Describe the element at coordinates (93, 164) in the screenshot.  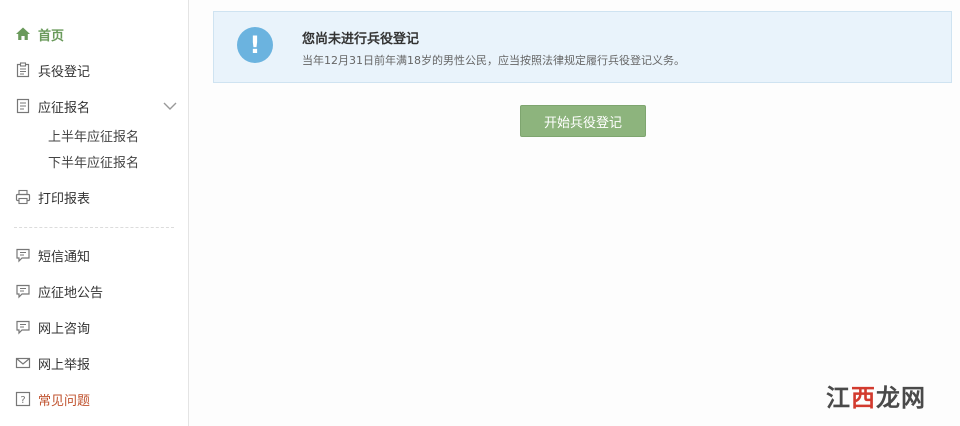
I see `sidebar-subitem-second-half: 下半年应征报名` at that location.